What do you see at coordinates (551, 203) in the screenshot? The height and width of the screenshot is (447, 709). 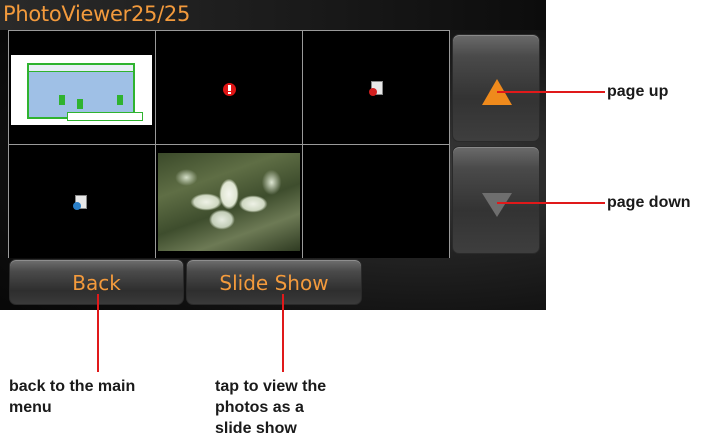 I see `callout-line-page-down` at bounding box center [551, 203].